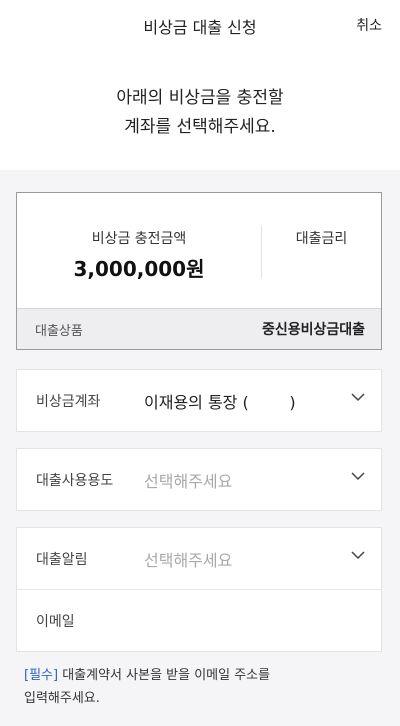  I want to click on required-tag: [필수], so click(41, 675).